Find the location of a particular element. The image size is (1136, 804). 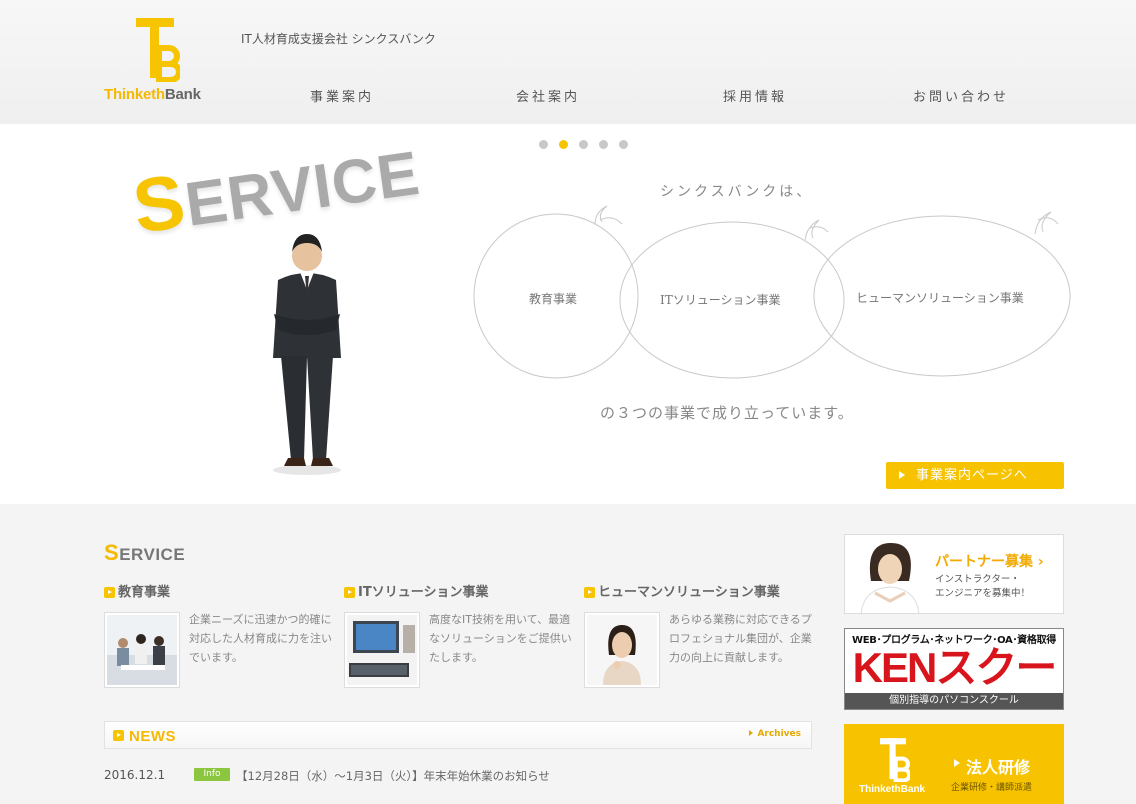

business-human-solution-label: ヒューマンソリューション事業 is located at coordinates (940, 298).